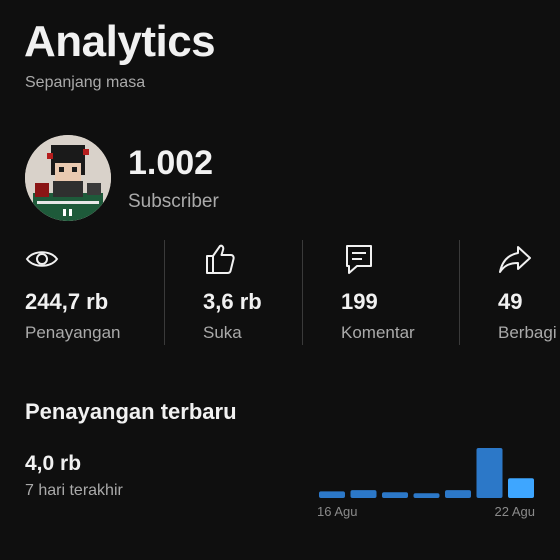  Describe the element at coordinates (67, 301) in the screenshot. I see `stat-value: 244,7 rb` at that location.